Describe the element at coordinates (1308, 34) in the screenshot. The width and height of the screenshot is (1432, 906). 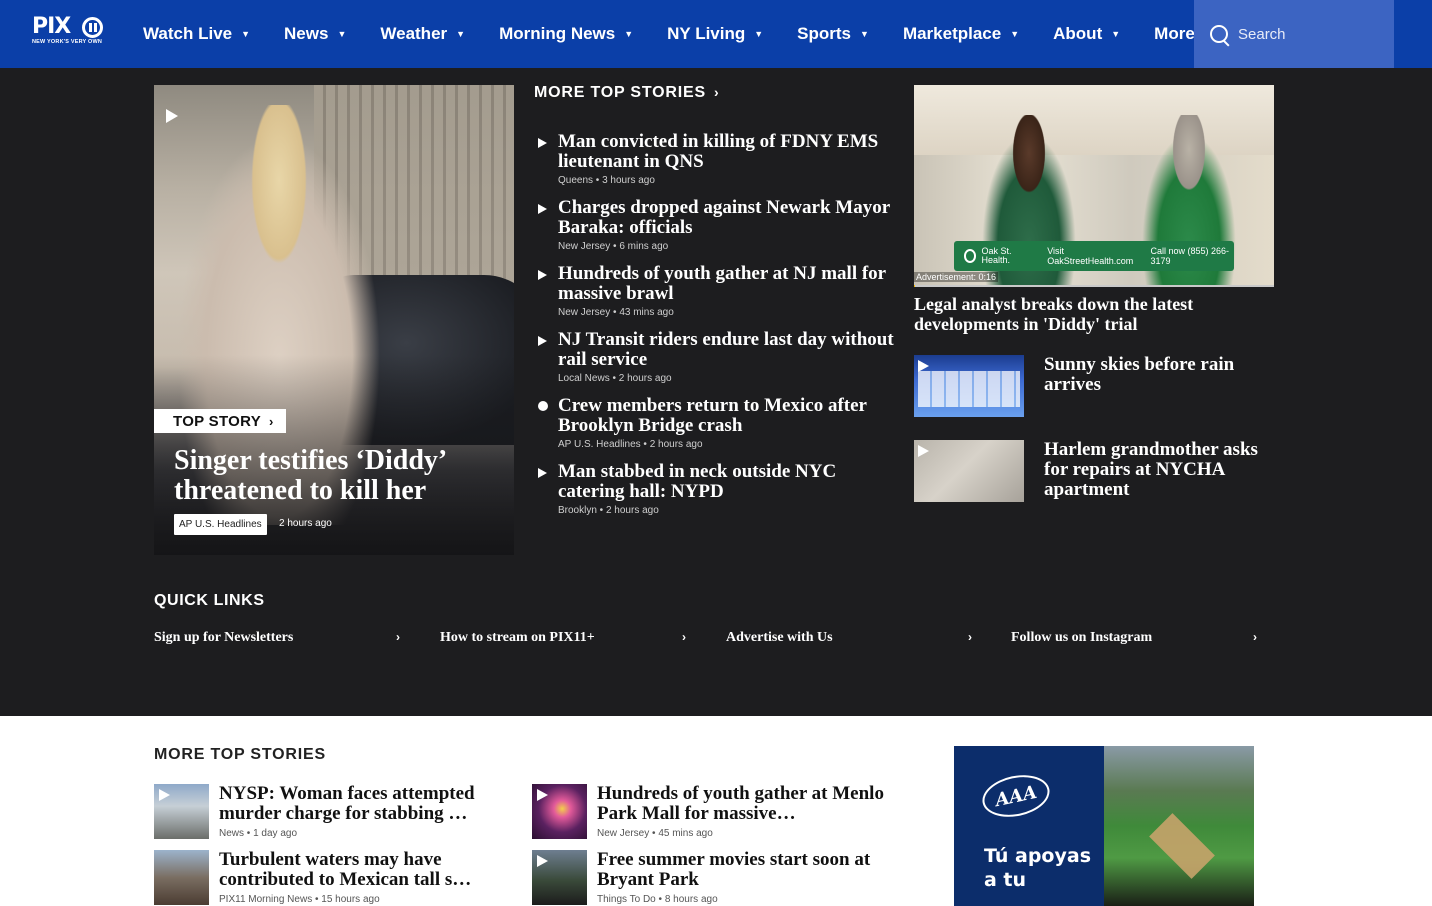
I see `search-input` at that location.